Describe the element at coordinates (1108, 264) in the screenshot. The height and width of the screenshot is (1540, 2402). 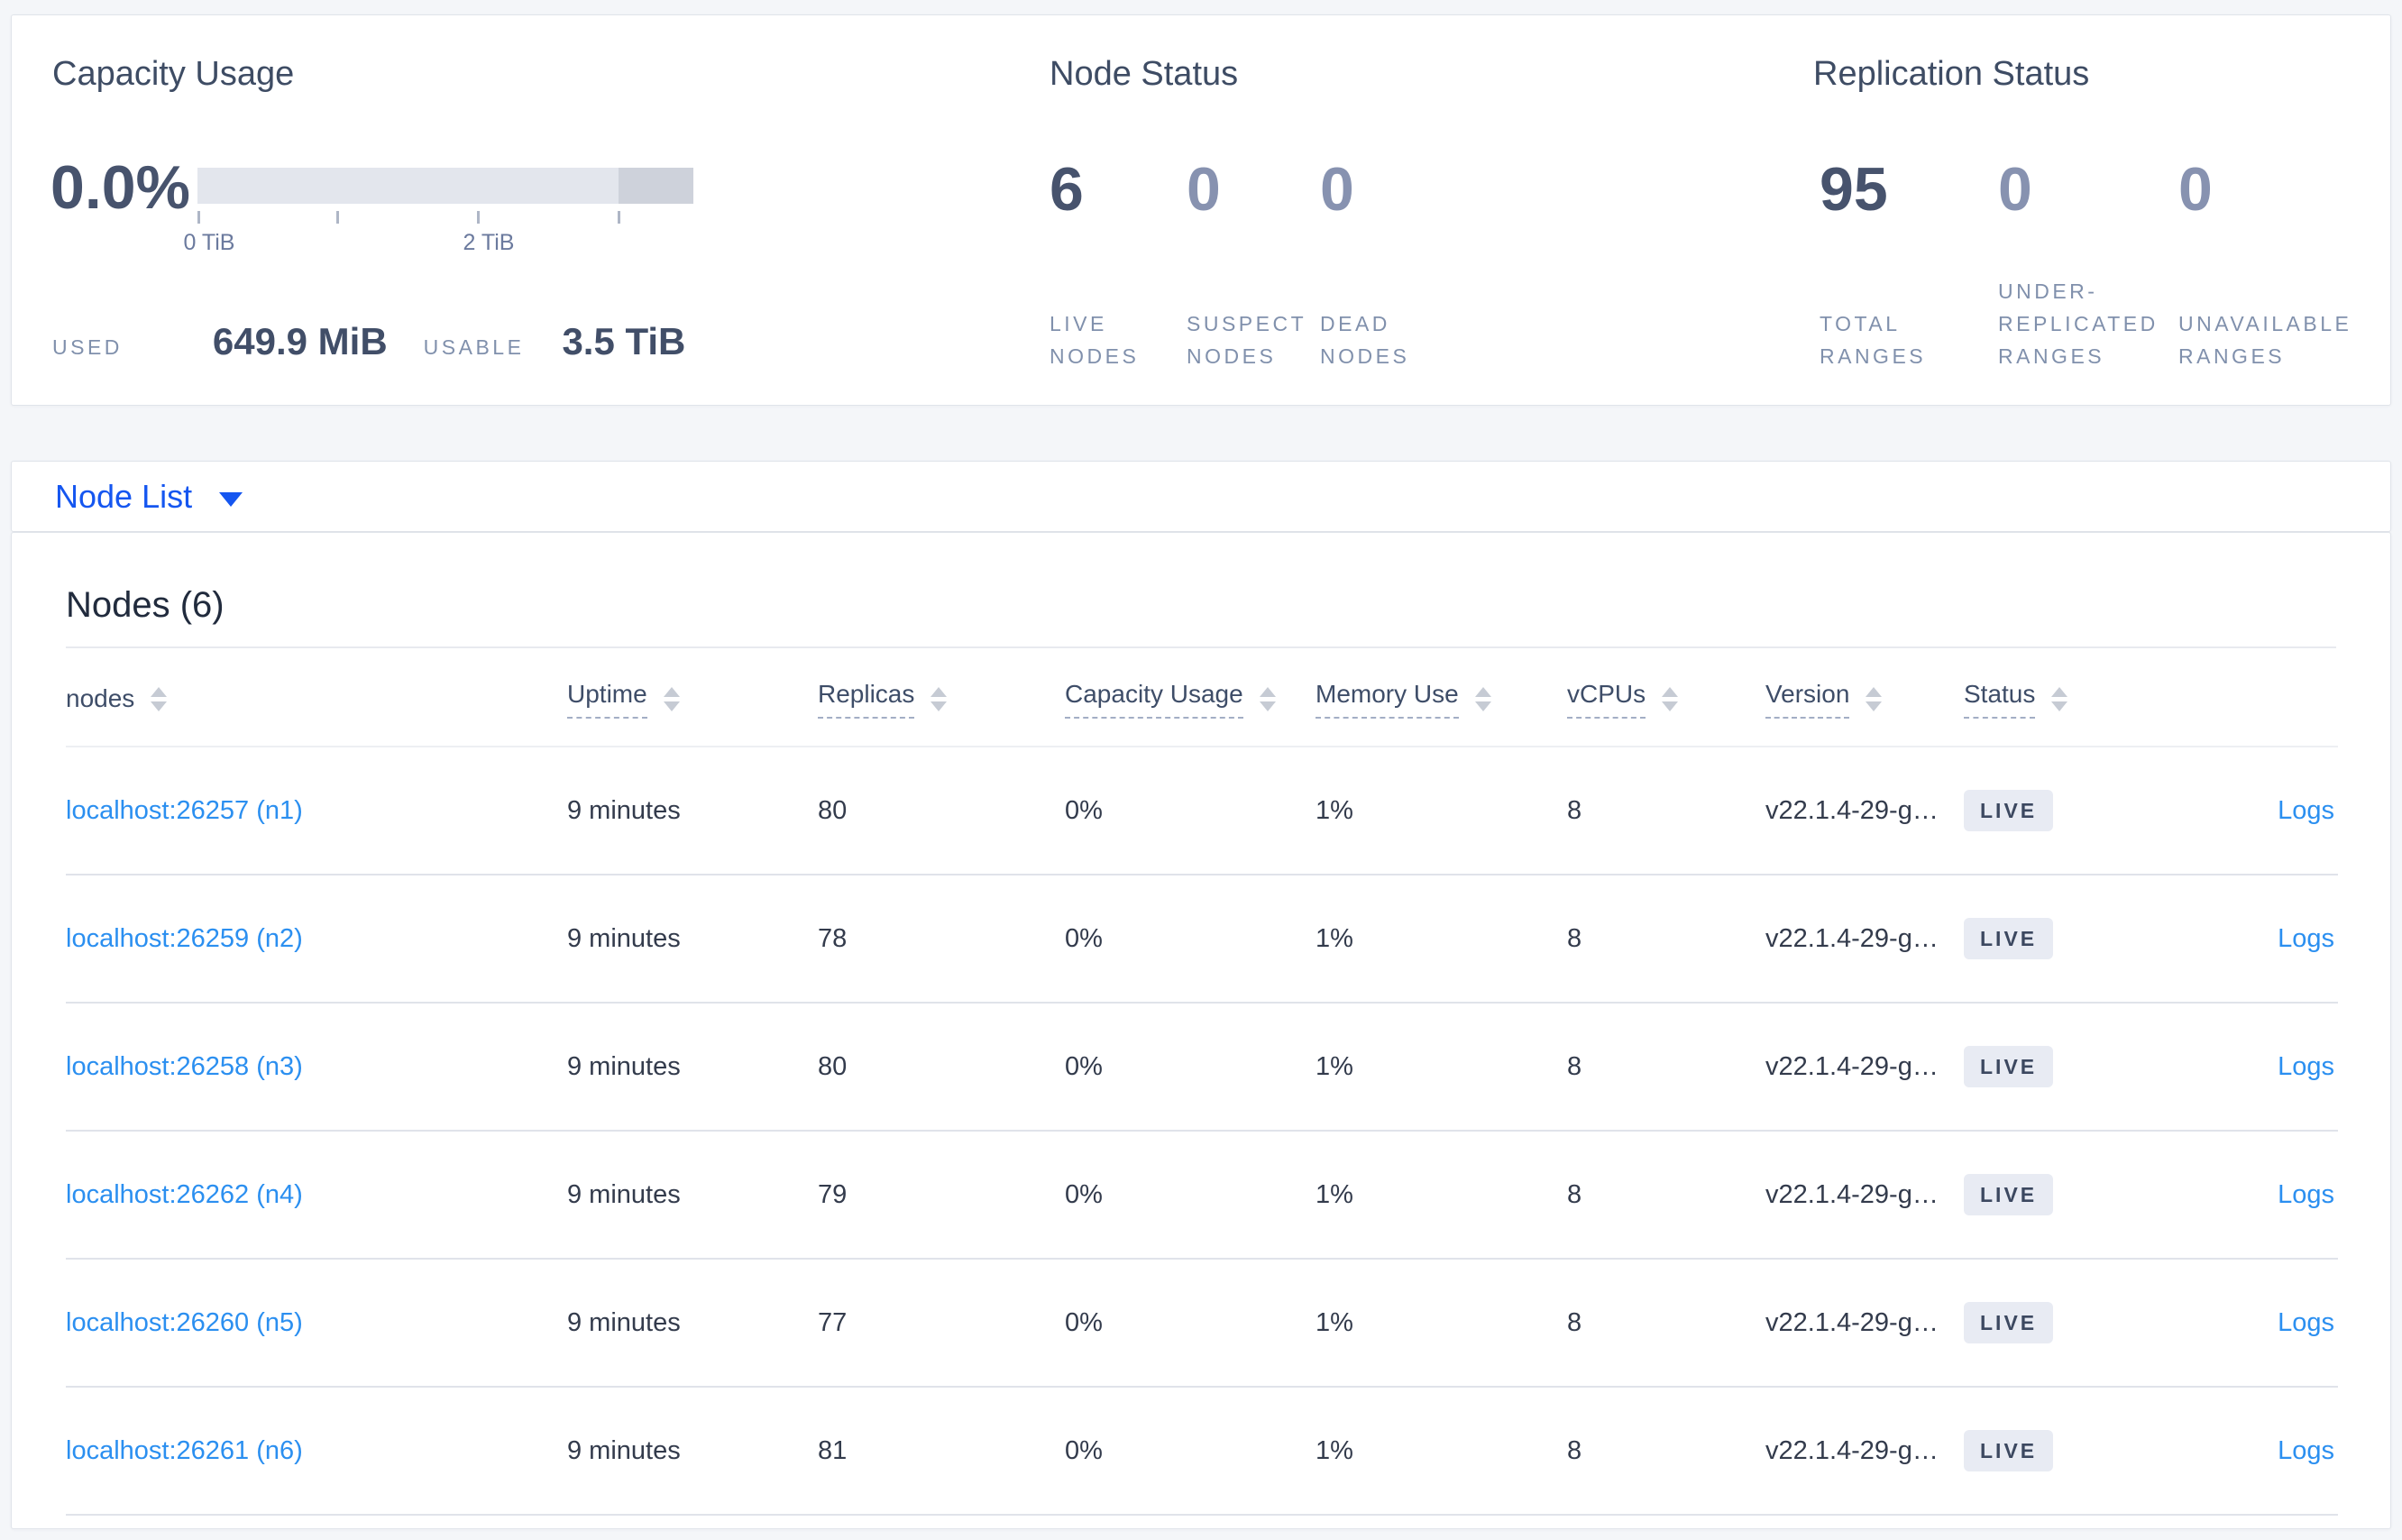
I see `live-nodes-stat: 6 LIVE NODES` at that location.